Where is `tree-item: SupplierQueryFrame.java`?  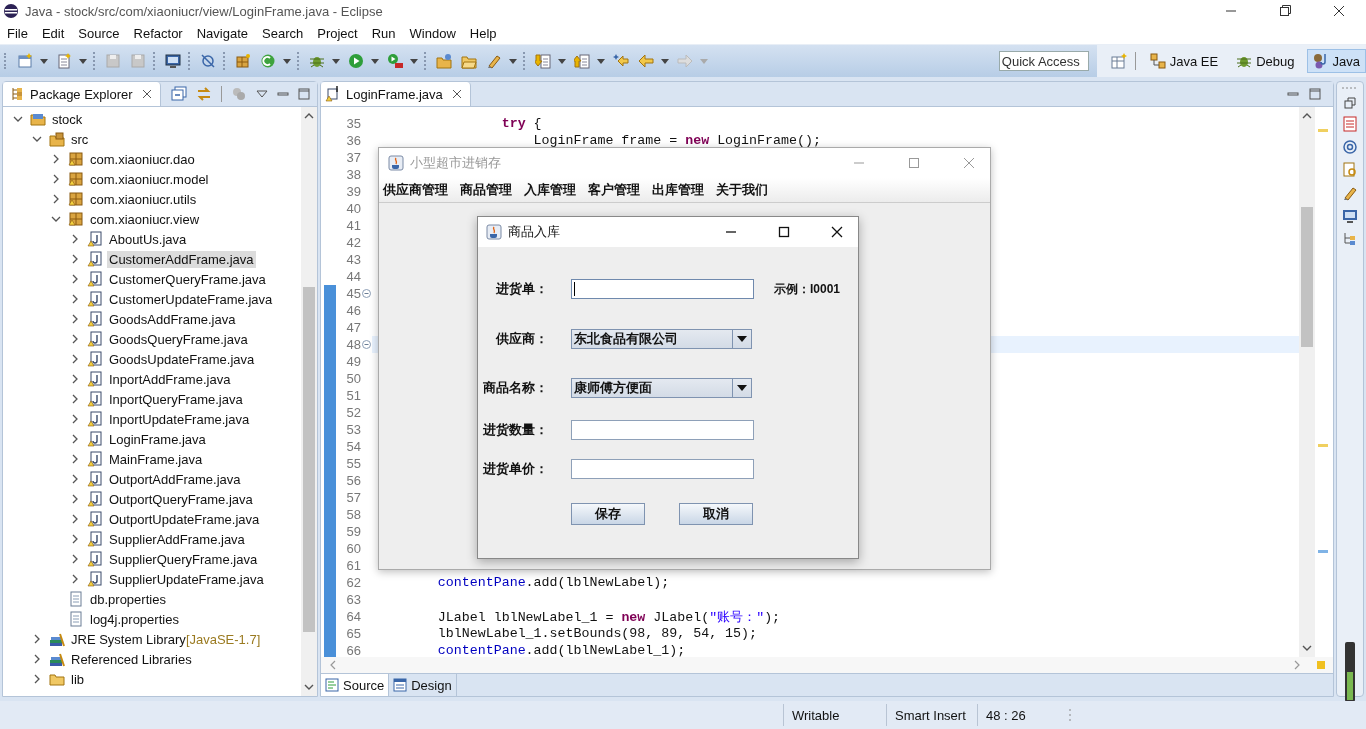 tree-item: SupplierQueryFrame.java is located at coordinates (183, 559).